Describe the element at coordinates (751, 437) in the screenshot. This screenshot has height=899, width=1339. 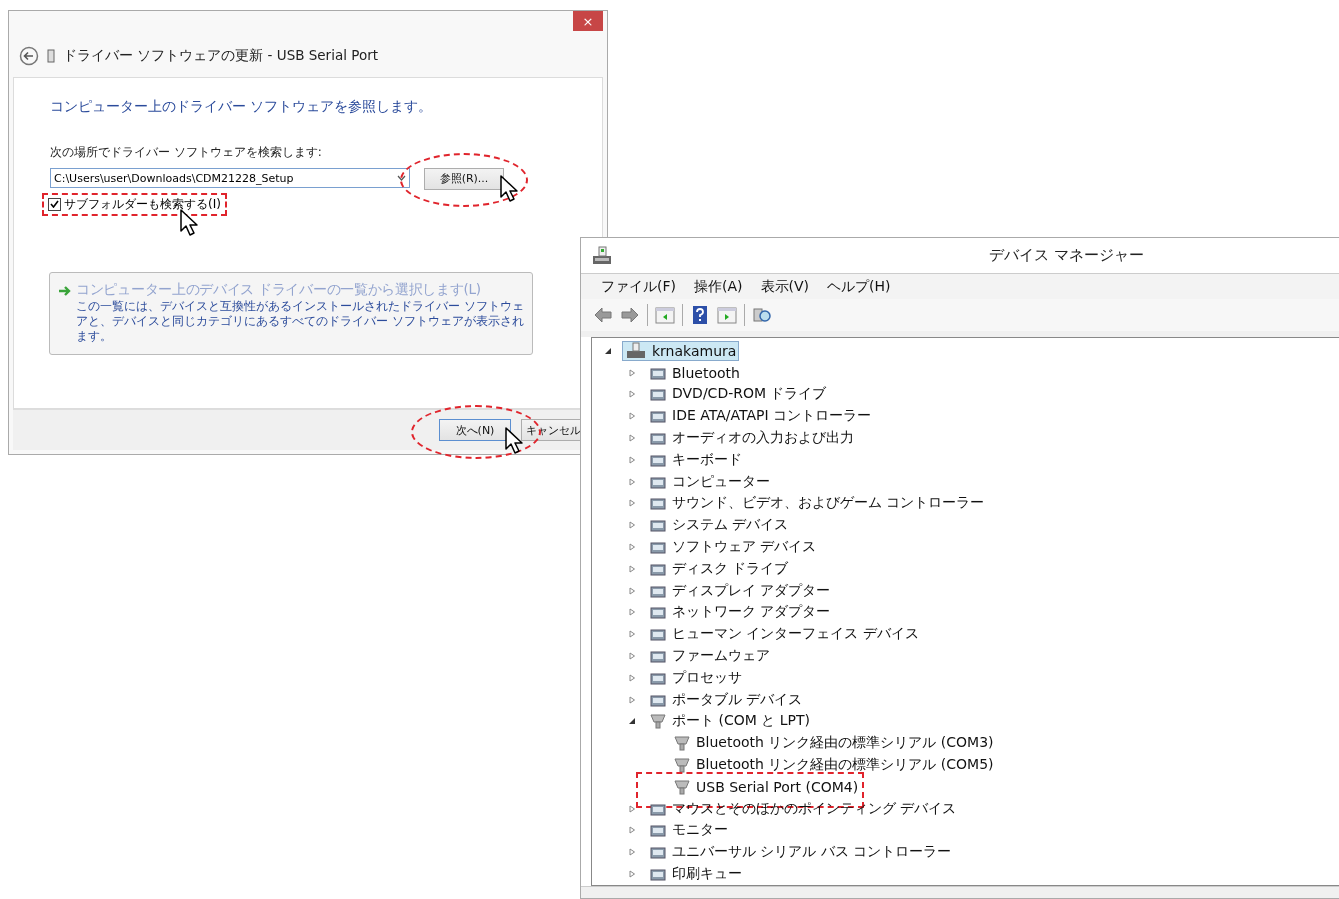
I see `tree-item: オーディオの入力および出力` at that location.